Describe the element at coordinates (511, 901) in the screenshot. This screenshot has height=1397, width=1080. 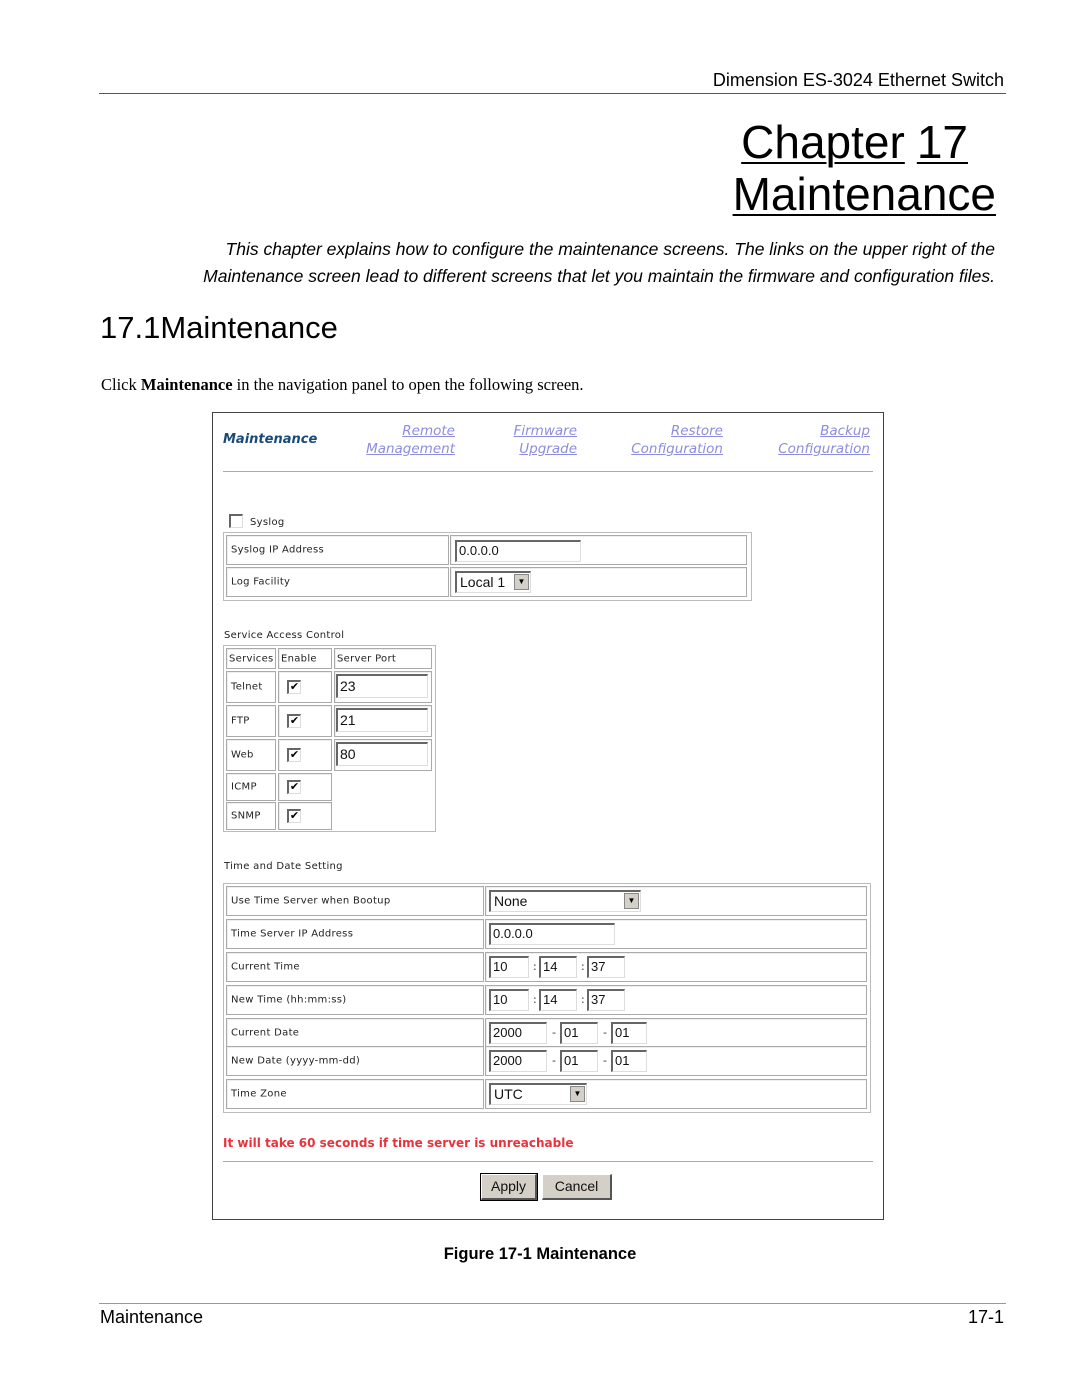
I see `time-server-value: None` at that location.